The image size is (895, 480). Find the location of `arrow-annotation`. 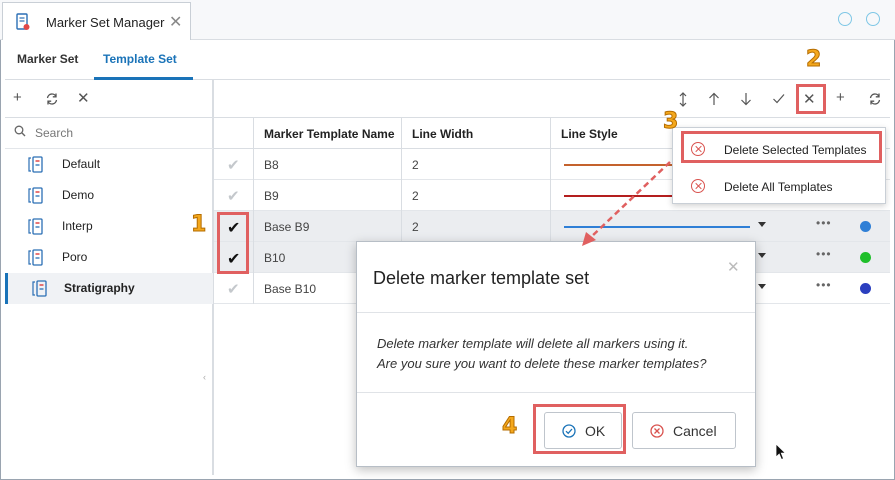

arrow-annotation is located at coordinates (626, 203).